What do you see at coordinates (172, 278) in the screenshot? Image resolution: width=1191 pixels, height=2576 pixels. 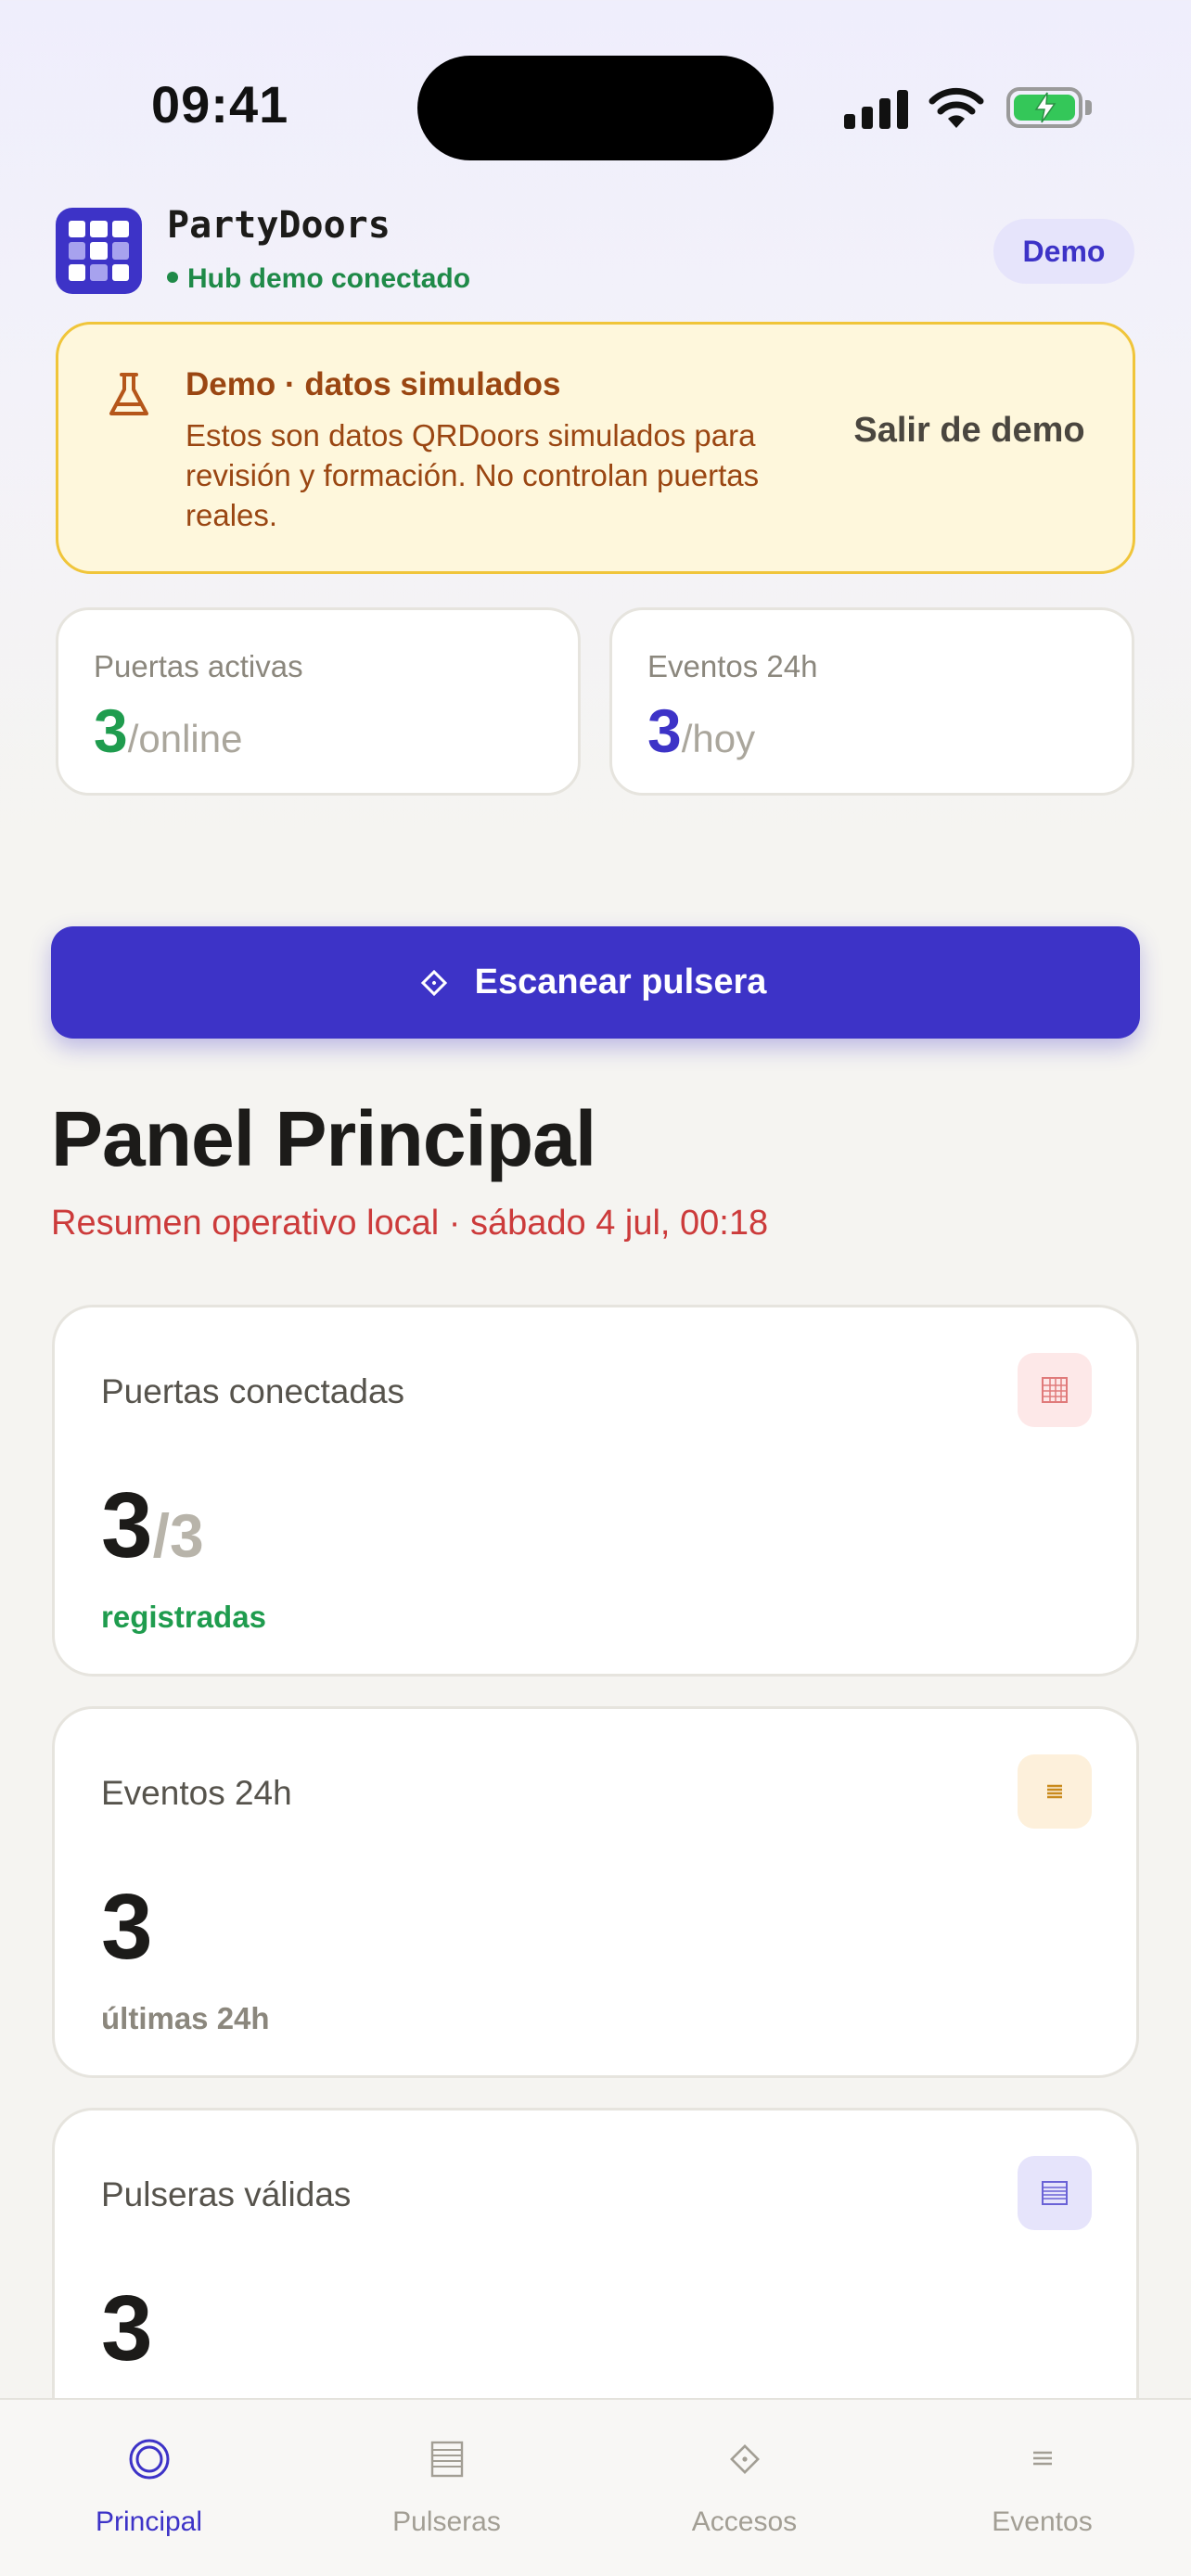 I see `status-dot-icon` at bounding box center [172, 278].